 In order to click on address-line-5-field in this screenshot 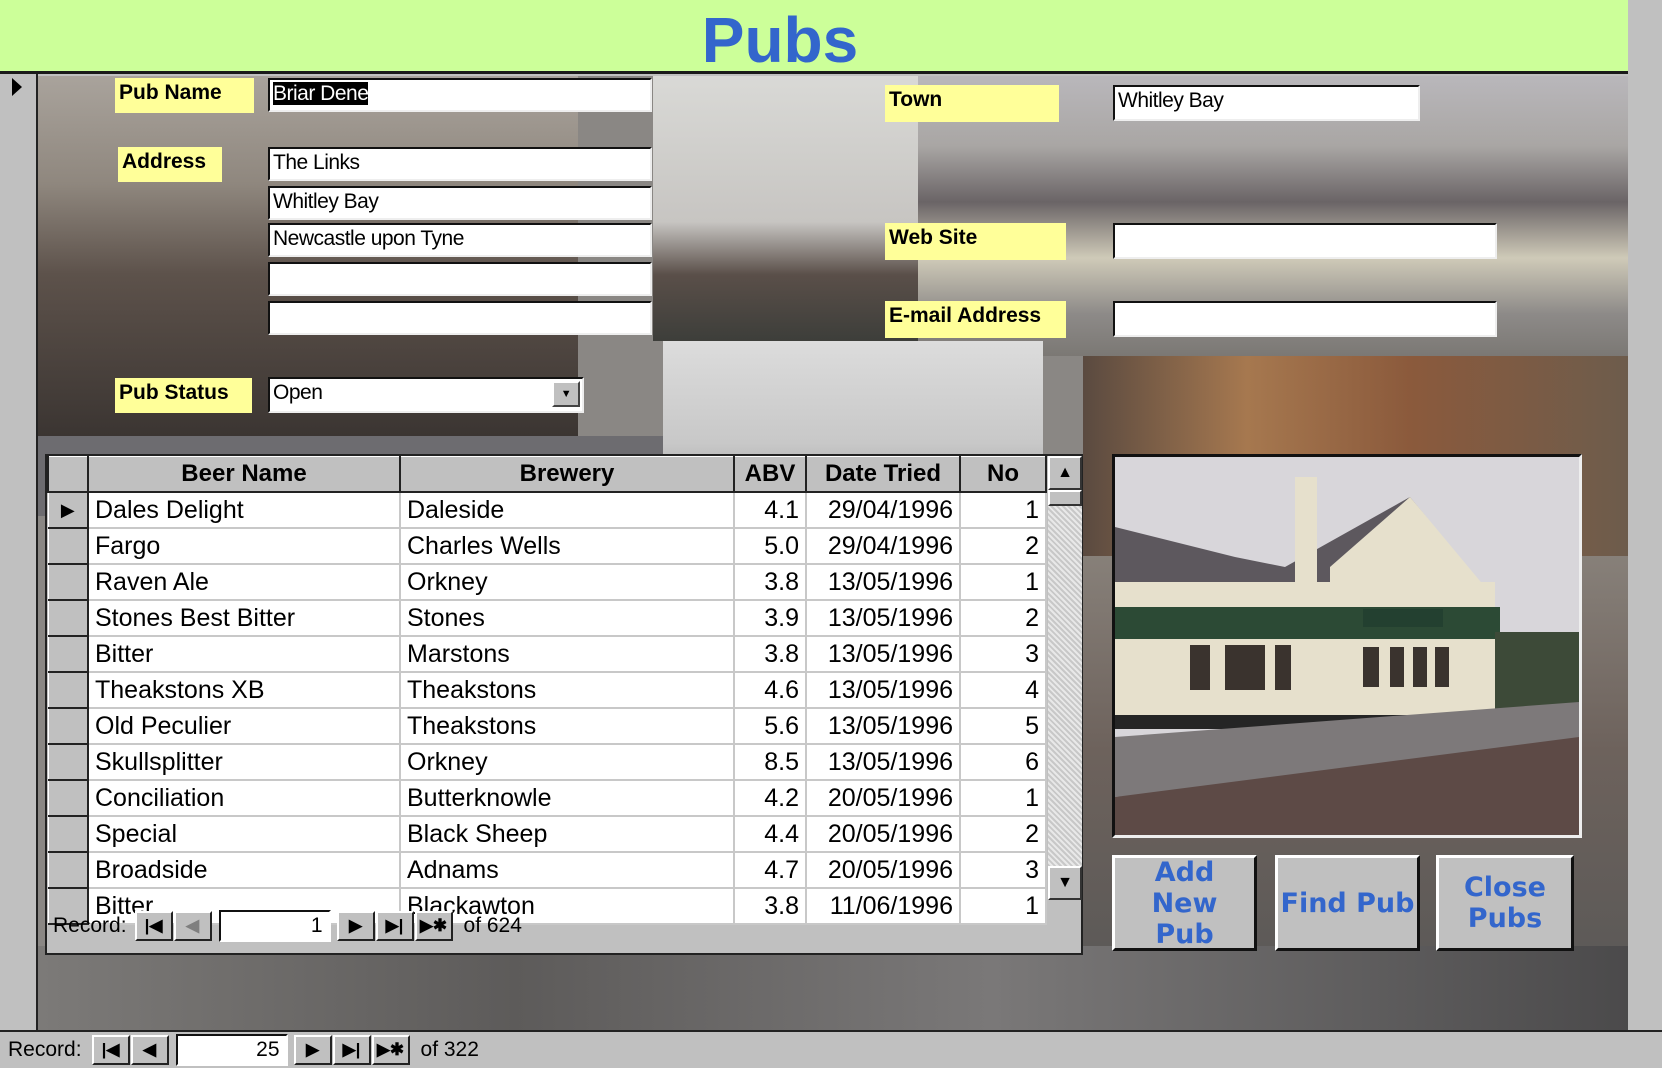, I will do `click(460, 318)`.